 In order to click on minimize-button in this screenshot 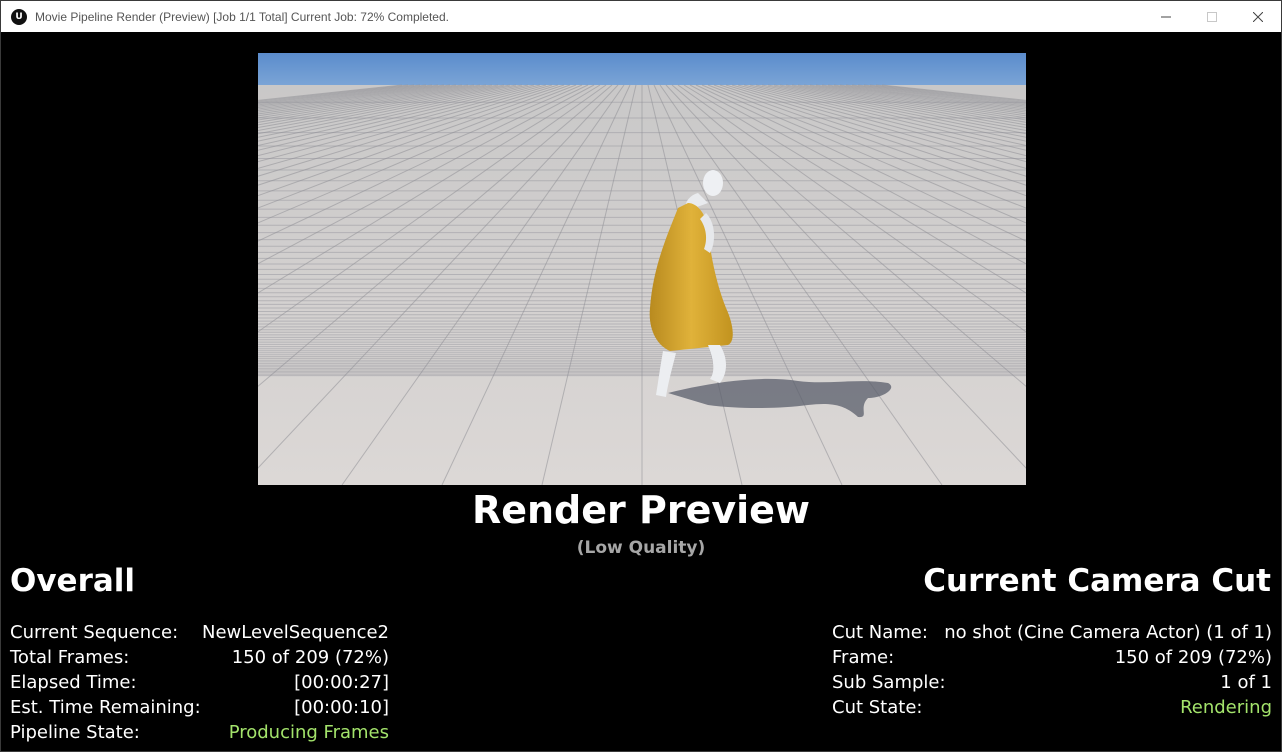, I will do `click(1166, 16)`.